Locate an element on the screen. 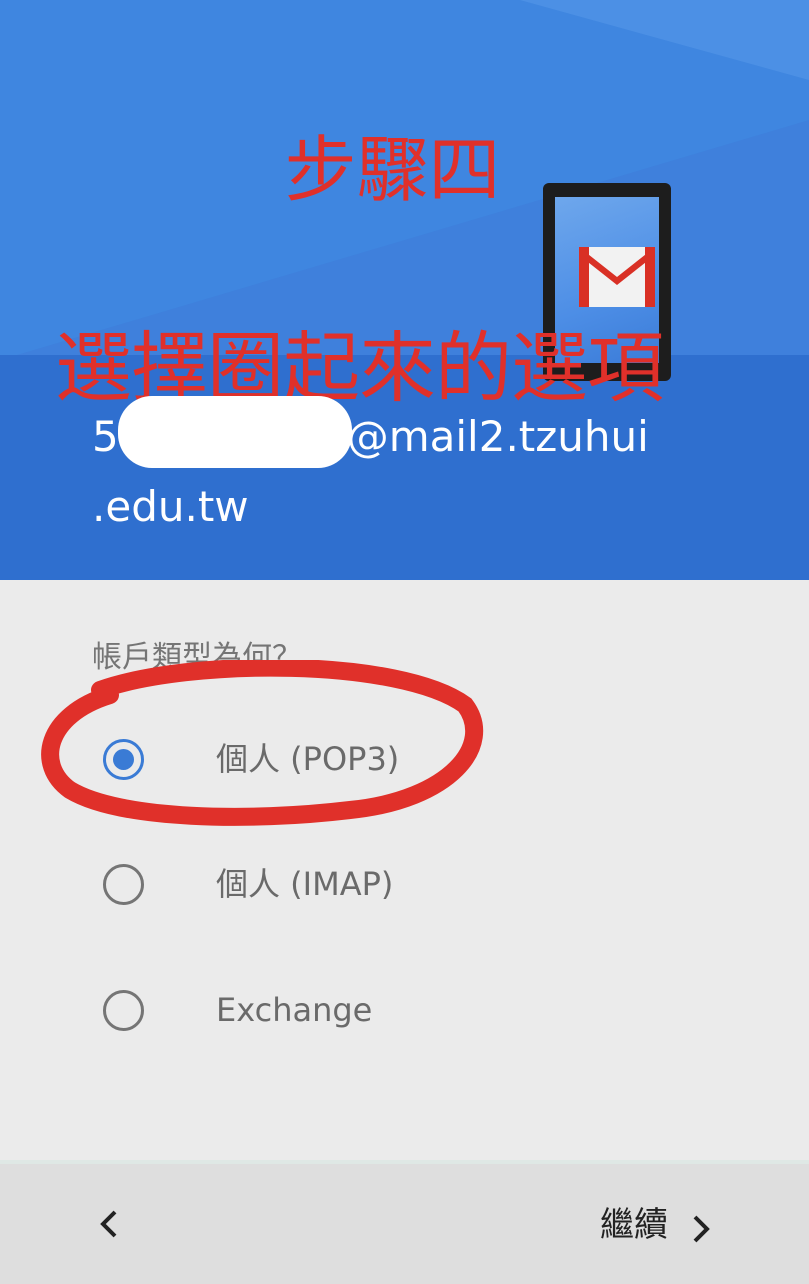  back-button is located at coordinates (110, 1224).